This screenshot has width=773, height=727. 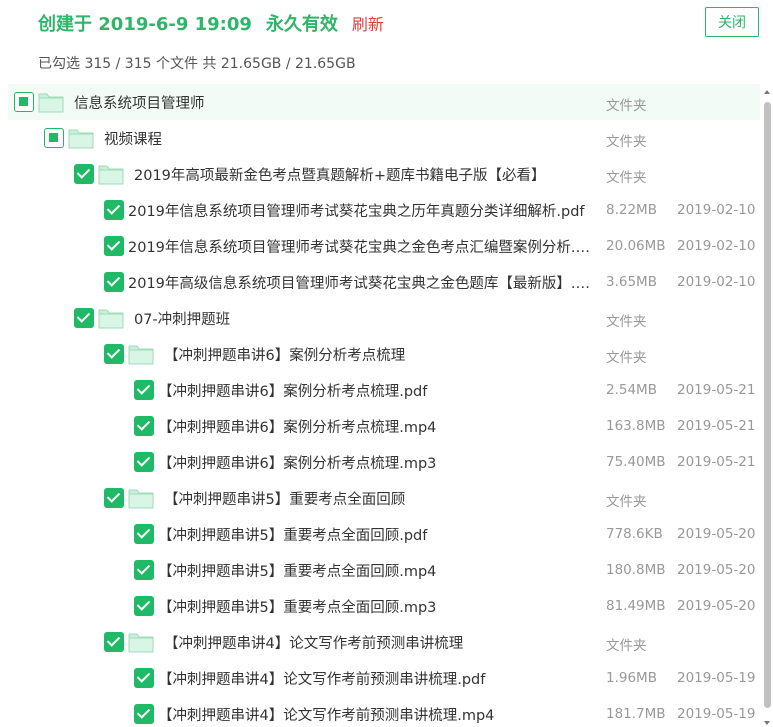 I want to click on item-name: 【冲刺押题串讲6】案例分析考点梳理.pdf, so click(x=293, y=392).